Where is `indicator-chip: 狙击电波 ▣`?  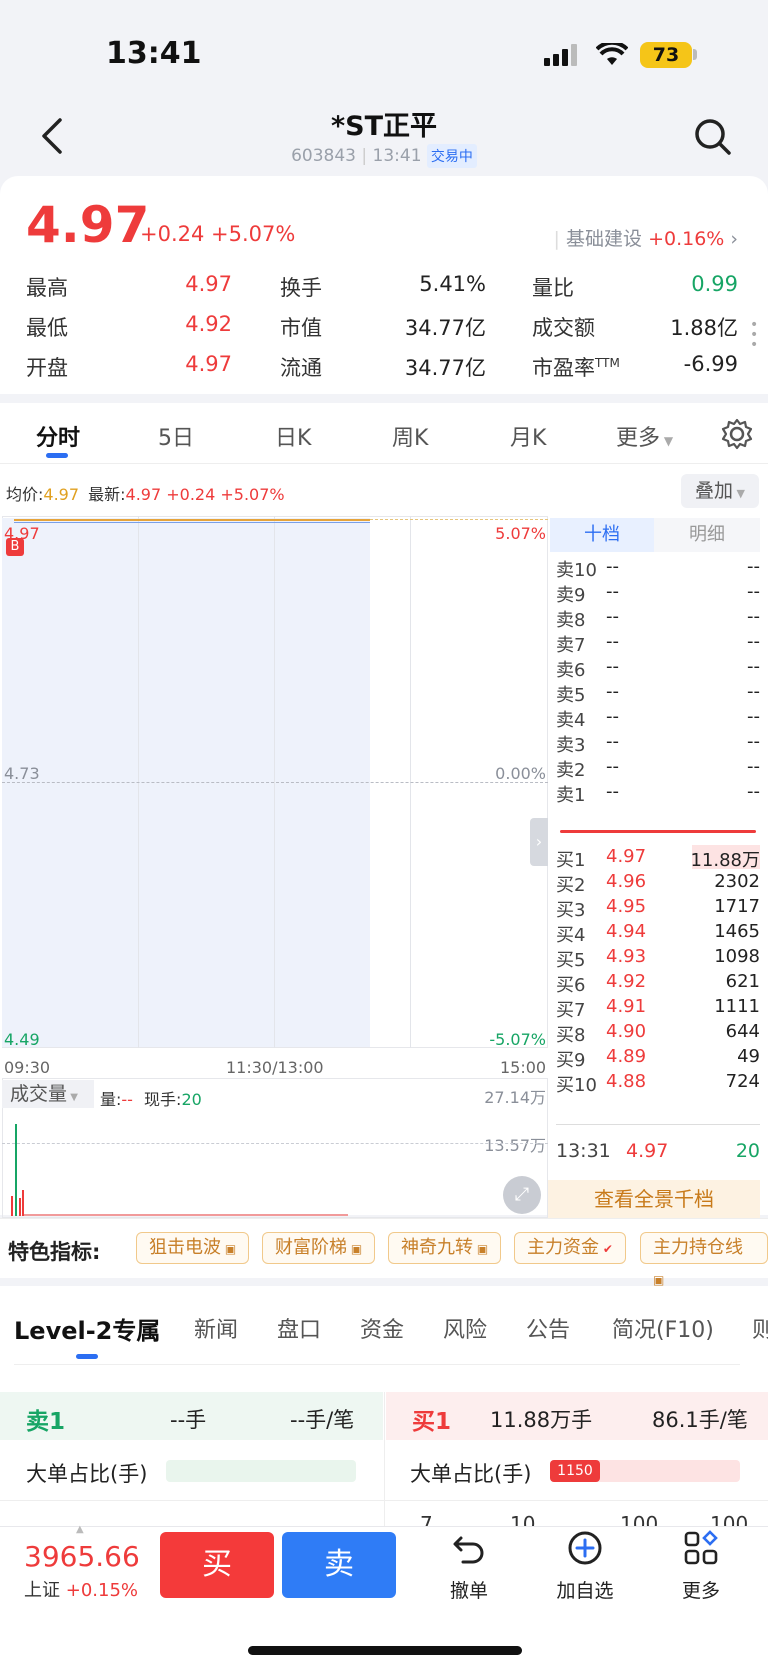 indicator-chip: 狙击电波 ▣ is located at coordinates (193, 1248).